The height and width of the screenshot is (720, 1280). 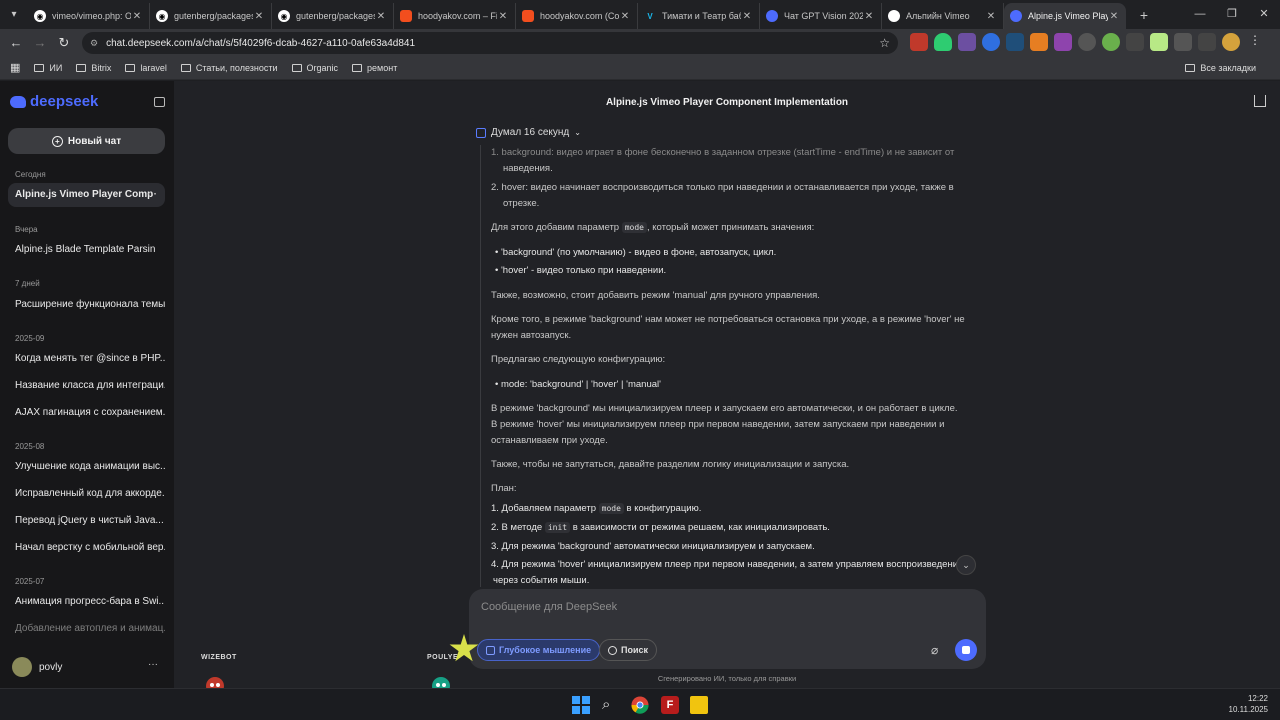 What do you see at coordinates (528, 132) in the screenshot?
I see `thinking-toggle: Думал 16 секунд ⌄` at bounding box center [528, 132].